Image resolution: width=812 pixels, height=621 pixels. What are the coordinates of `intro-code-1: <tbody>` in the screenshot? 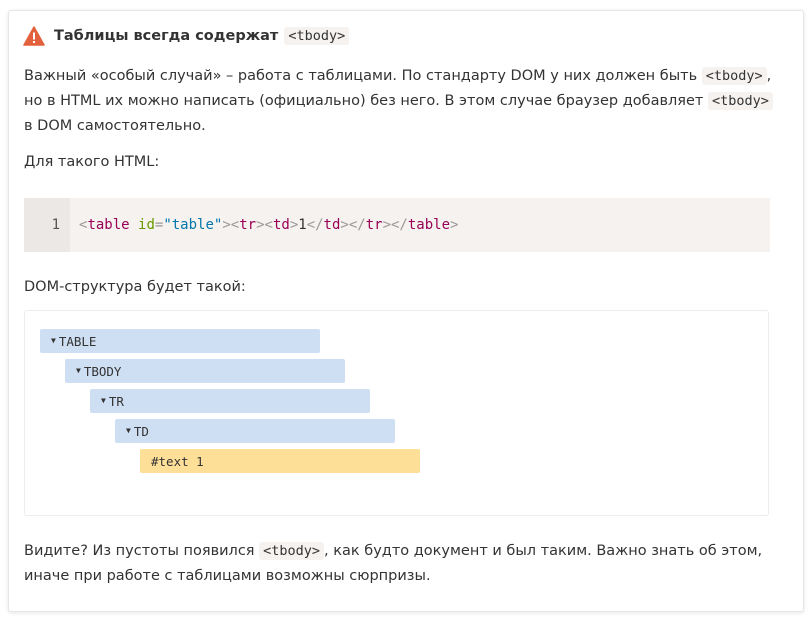 It's located at (734, 76).